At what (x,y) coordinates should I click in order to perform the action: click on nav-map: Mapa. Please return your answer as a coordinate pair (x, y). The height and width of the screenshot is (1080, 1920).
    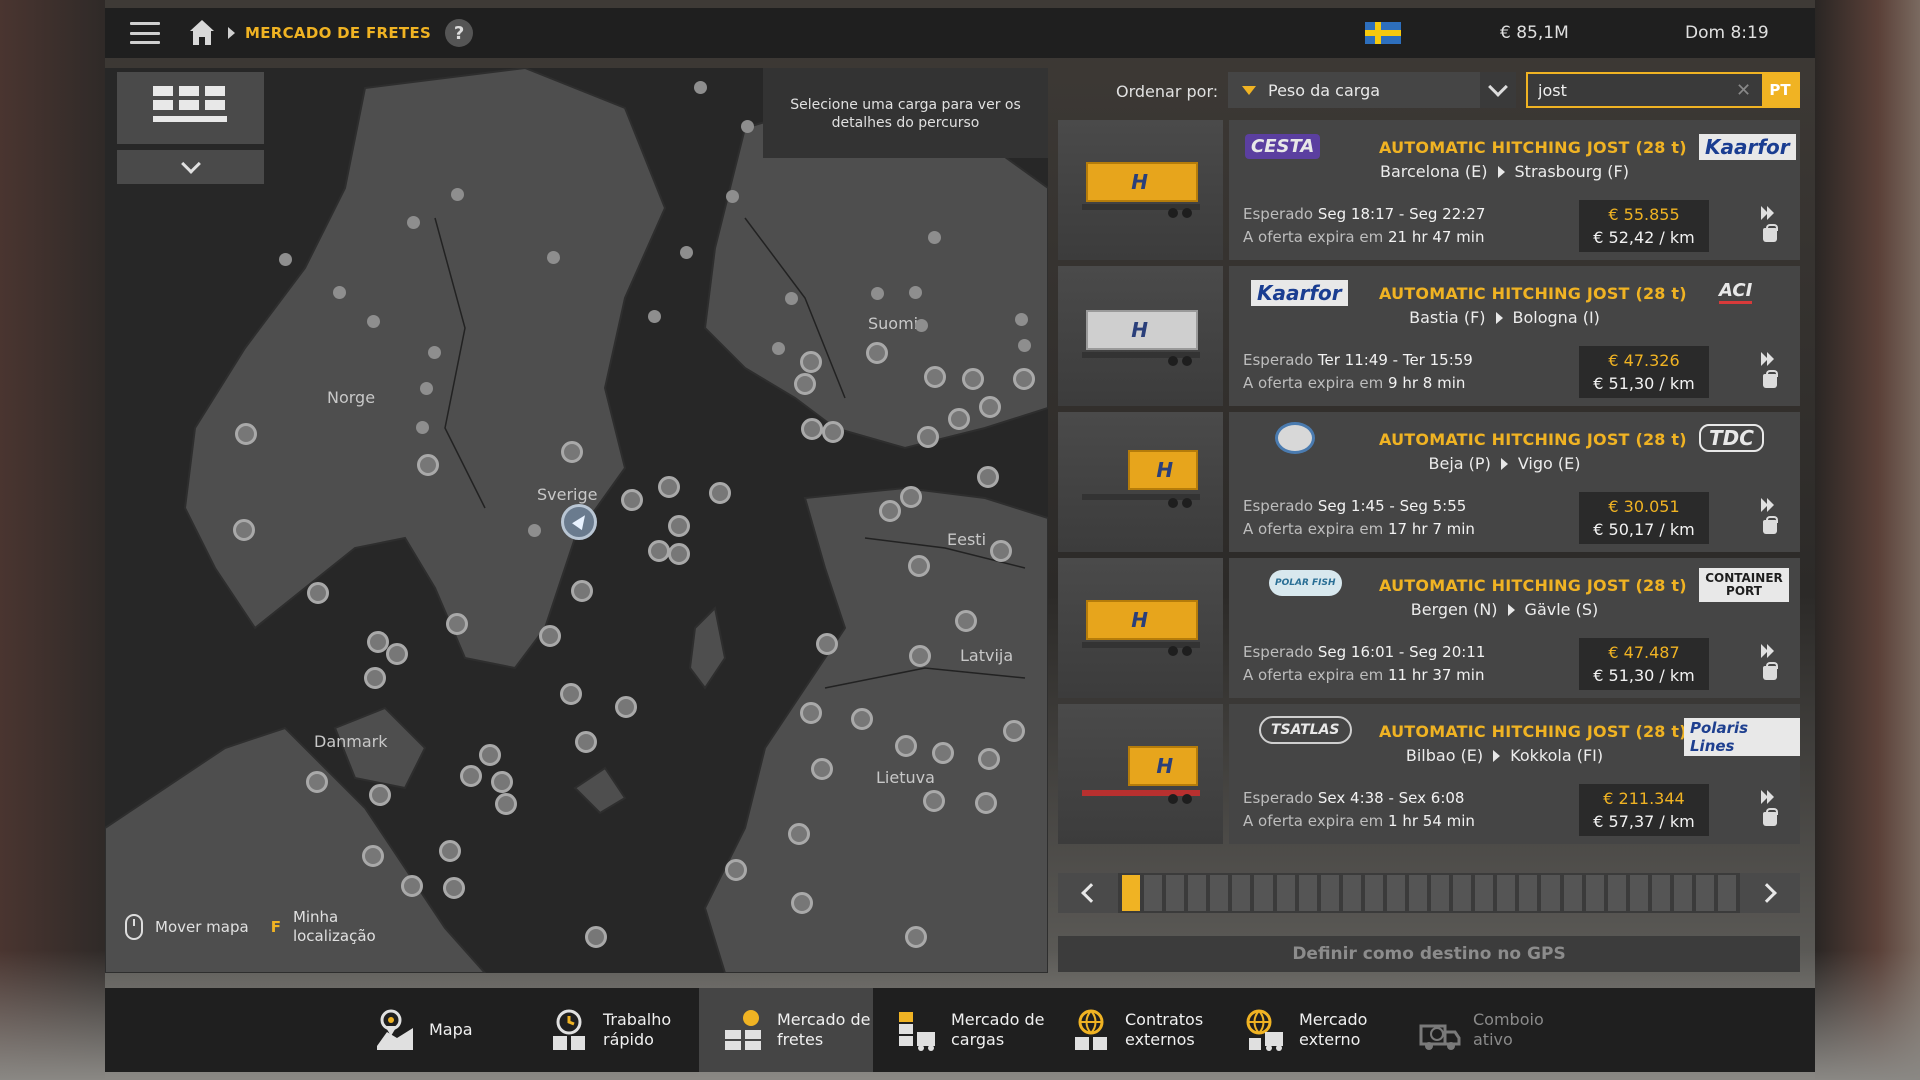
    Looking at the image, I should click on (438, 1030).